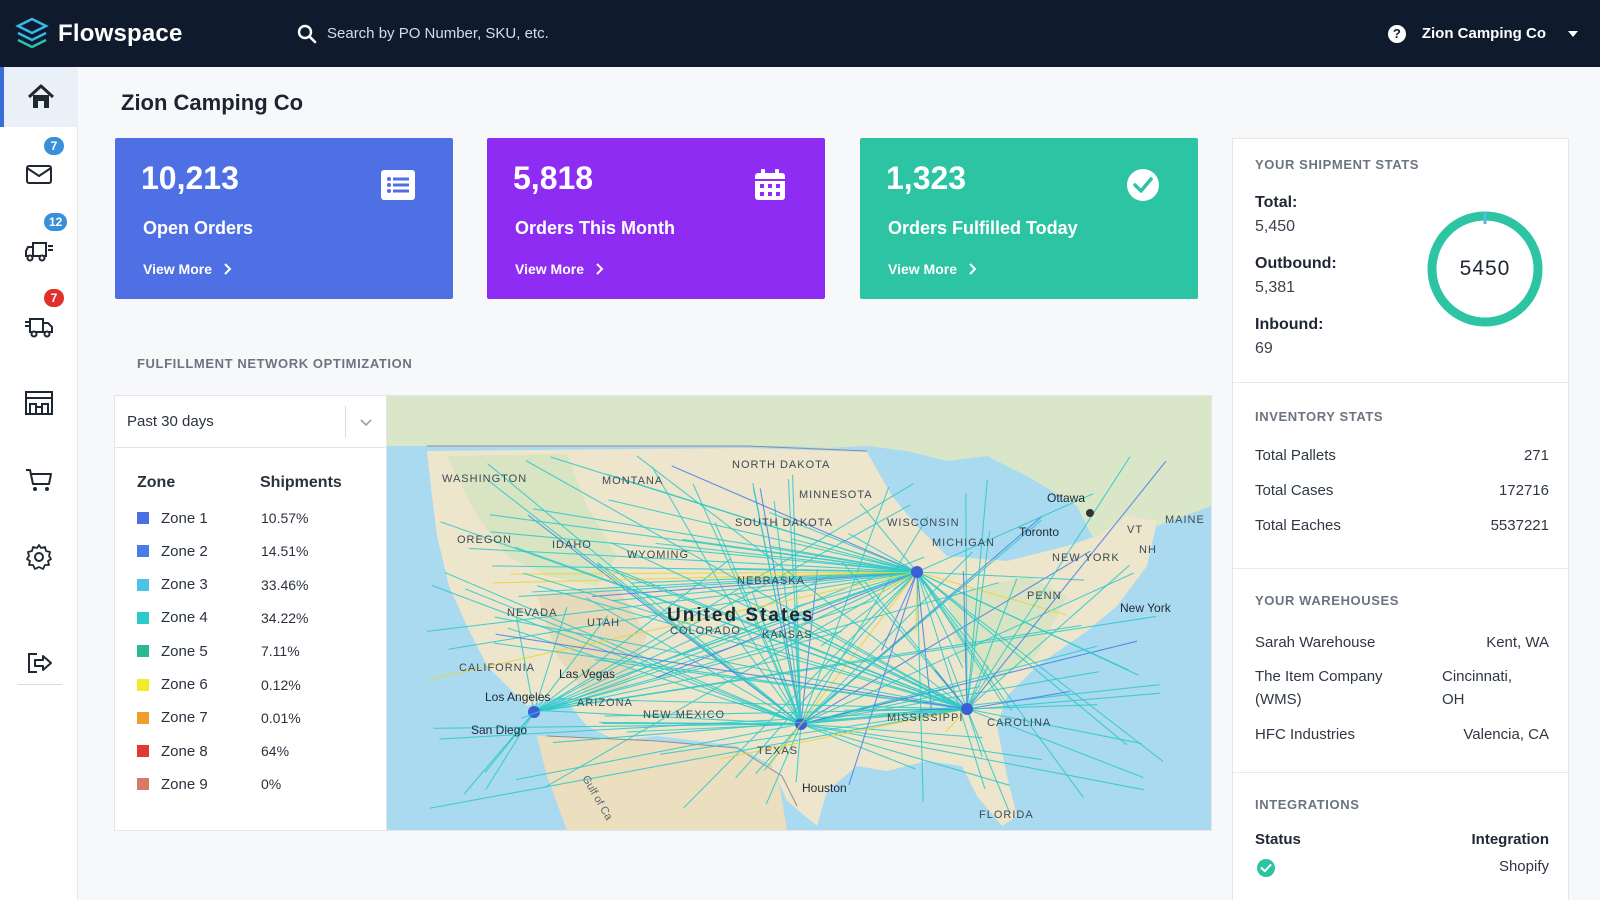 The width and height of the screenshot is (1600, 900). I want to click on warehouse-row: Sarah Warehouse Kent, WA, so click(1402, 643).